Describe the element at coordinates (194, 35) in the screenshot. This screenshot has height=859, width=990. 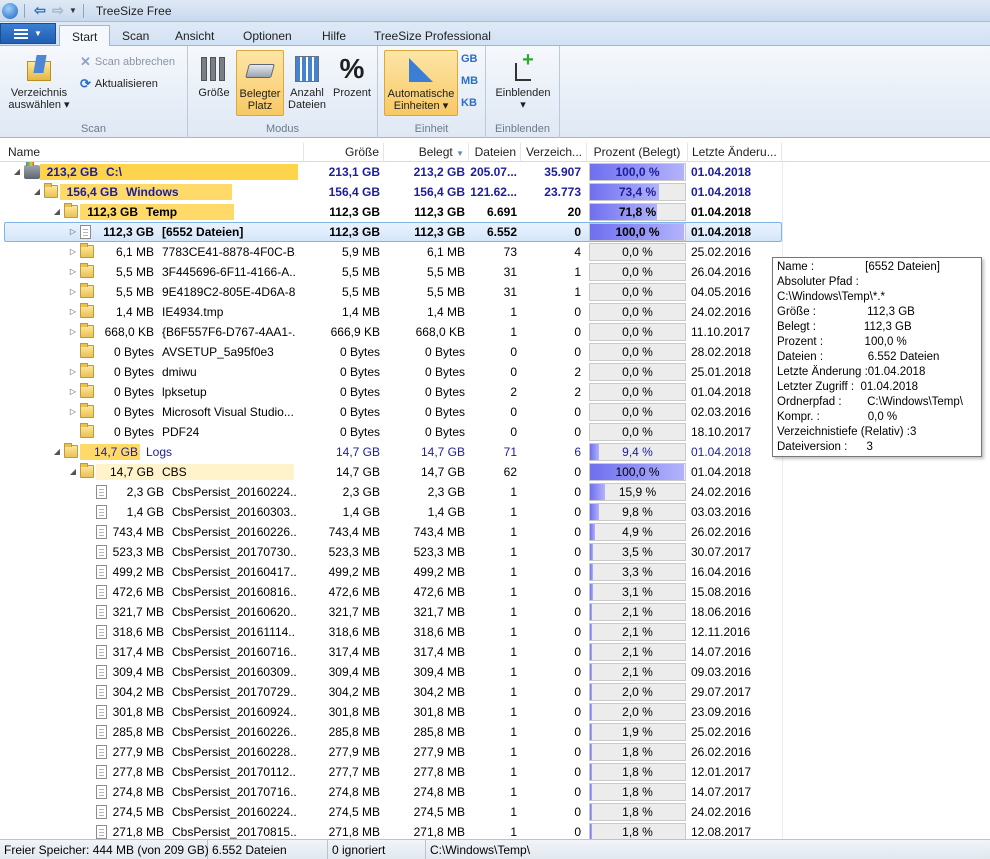
I see `tab-ansicht: Ansicht` at that location.